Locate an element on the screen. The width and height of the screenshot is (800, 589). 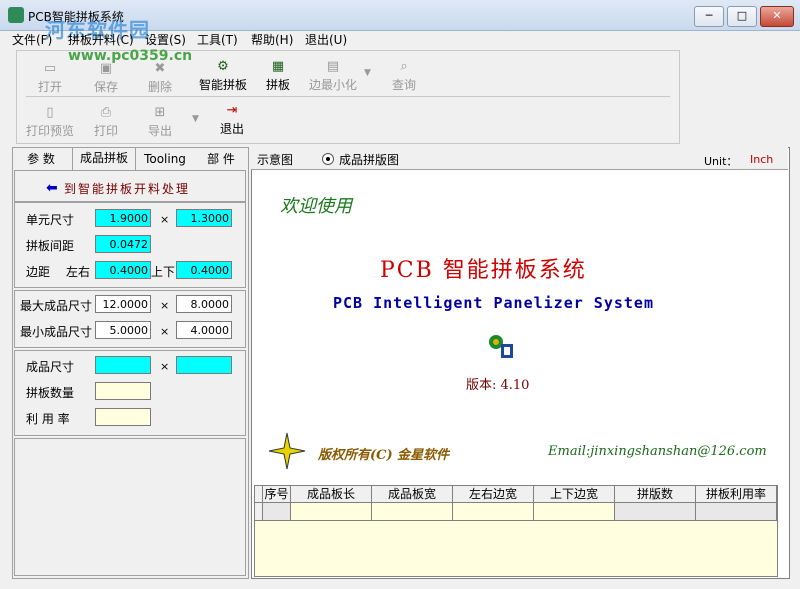
grid-row-selector is located at coordinates (259, 512).